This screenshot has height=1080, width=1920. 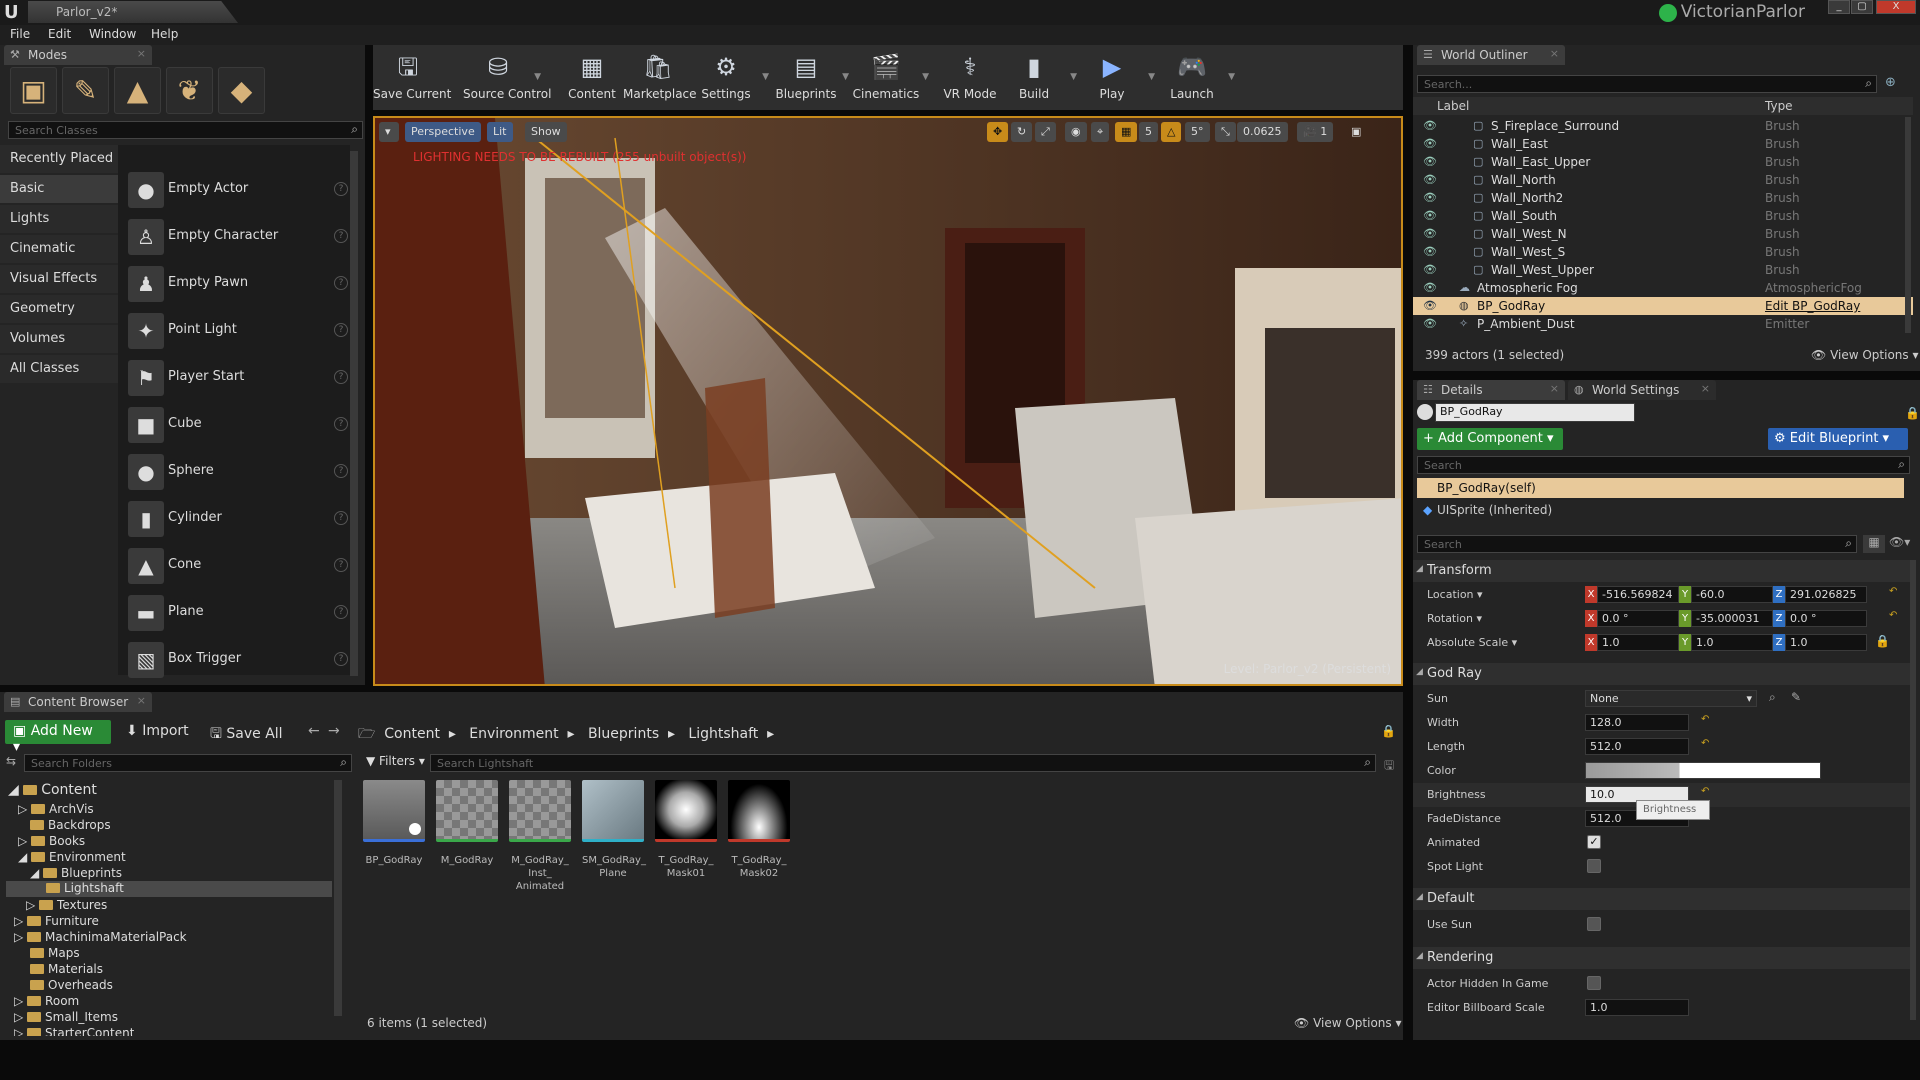 What do you see at coordinates (1663, 270) in the screenshot?
I see `outliner-row: 👁 ▢ Wall_West_Upper Brush` at bounding box center [1663, 270].